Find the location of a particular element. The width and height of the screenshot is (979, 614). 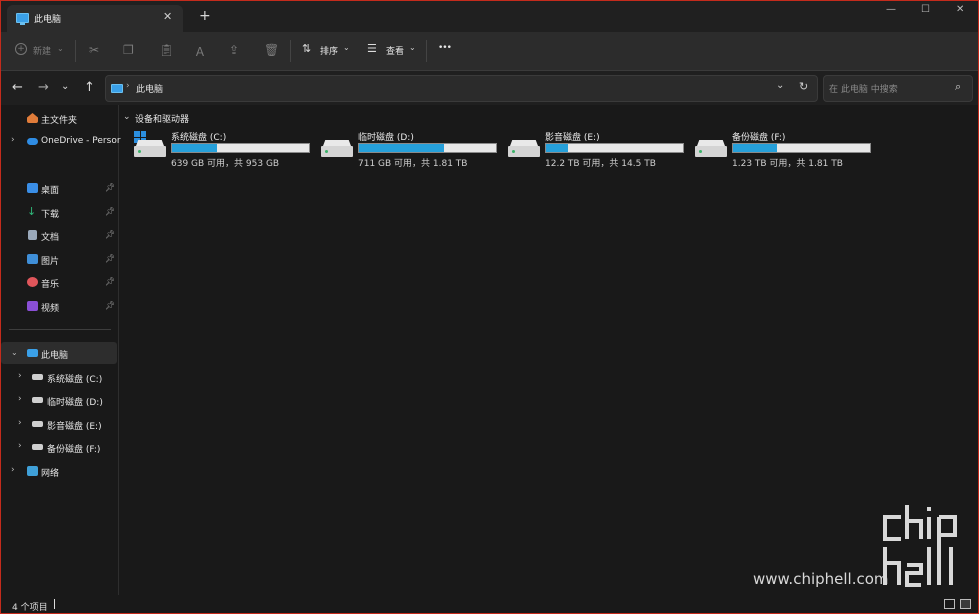

new-button: + 新建 ⌄ is located at coordinates (45, 51).